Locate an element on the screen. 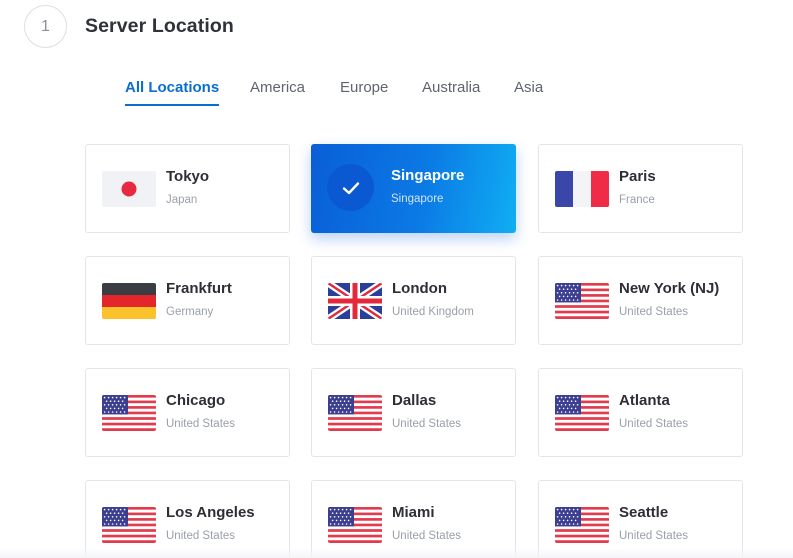 This screenshot has width=793, height=558. city-name: Singapore is located at coordinates (428, 175).